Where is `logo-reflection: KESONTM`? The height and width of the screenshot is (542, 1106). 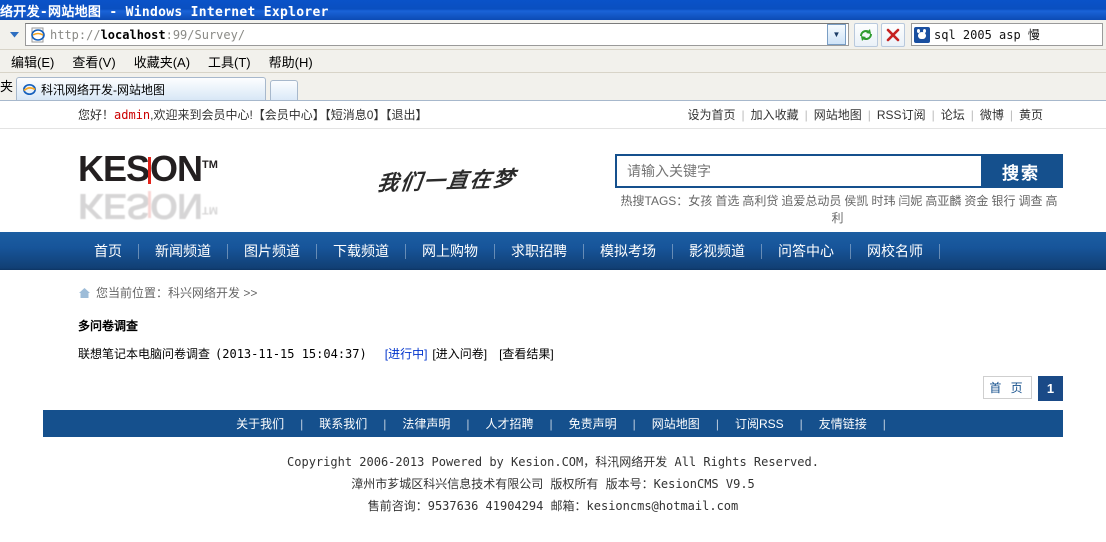
logo-reflection: KESONTM is located at coordinates (148, 206).